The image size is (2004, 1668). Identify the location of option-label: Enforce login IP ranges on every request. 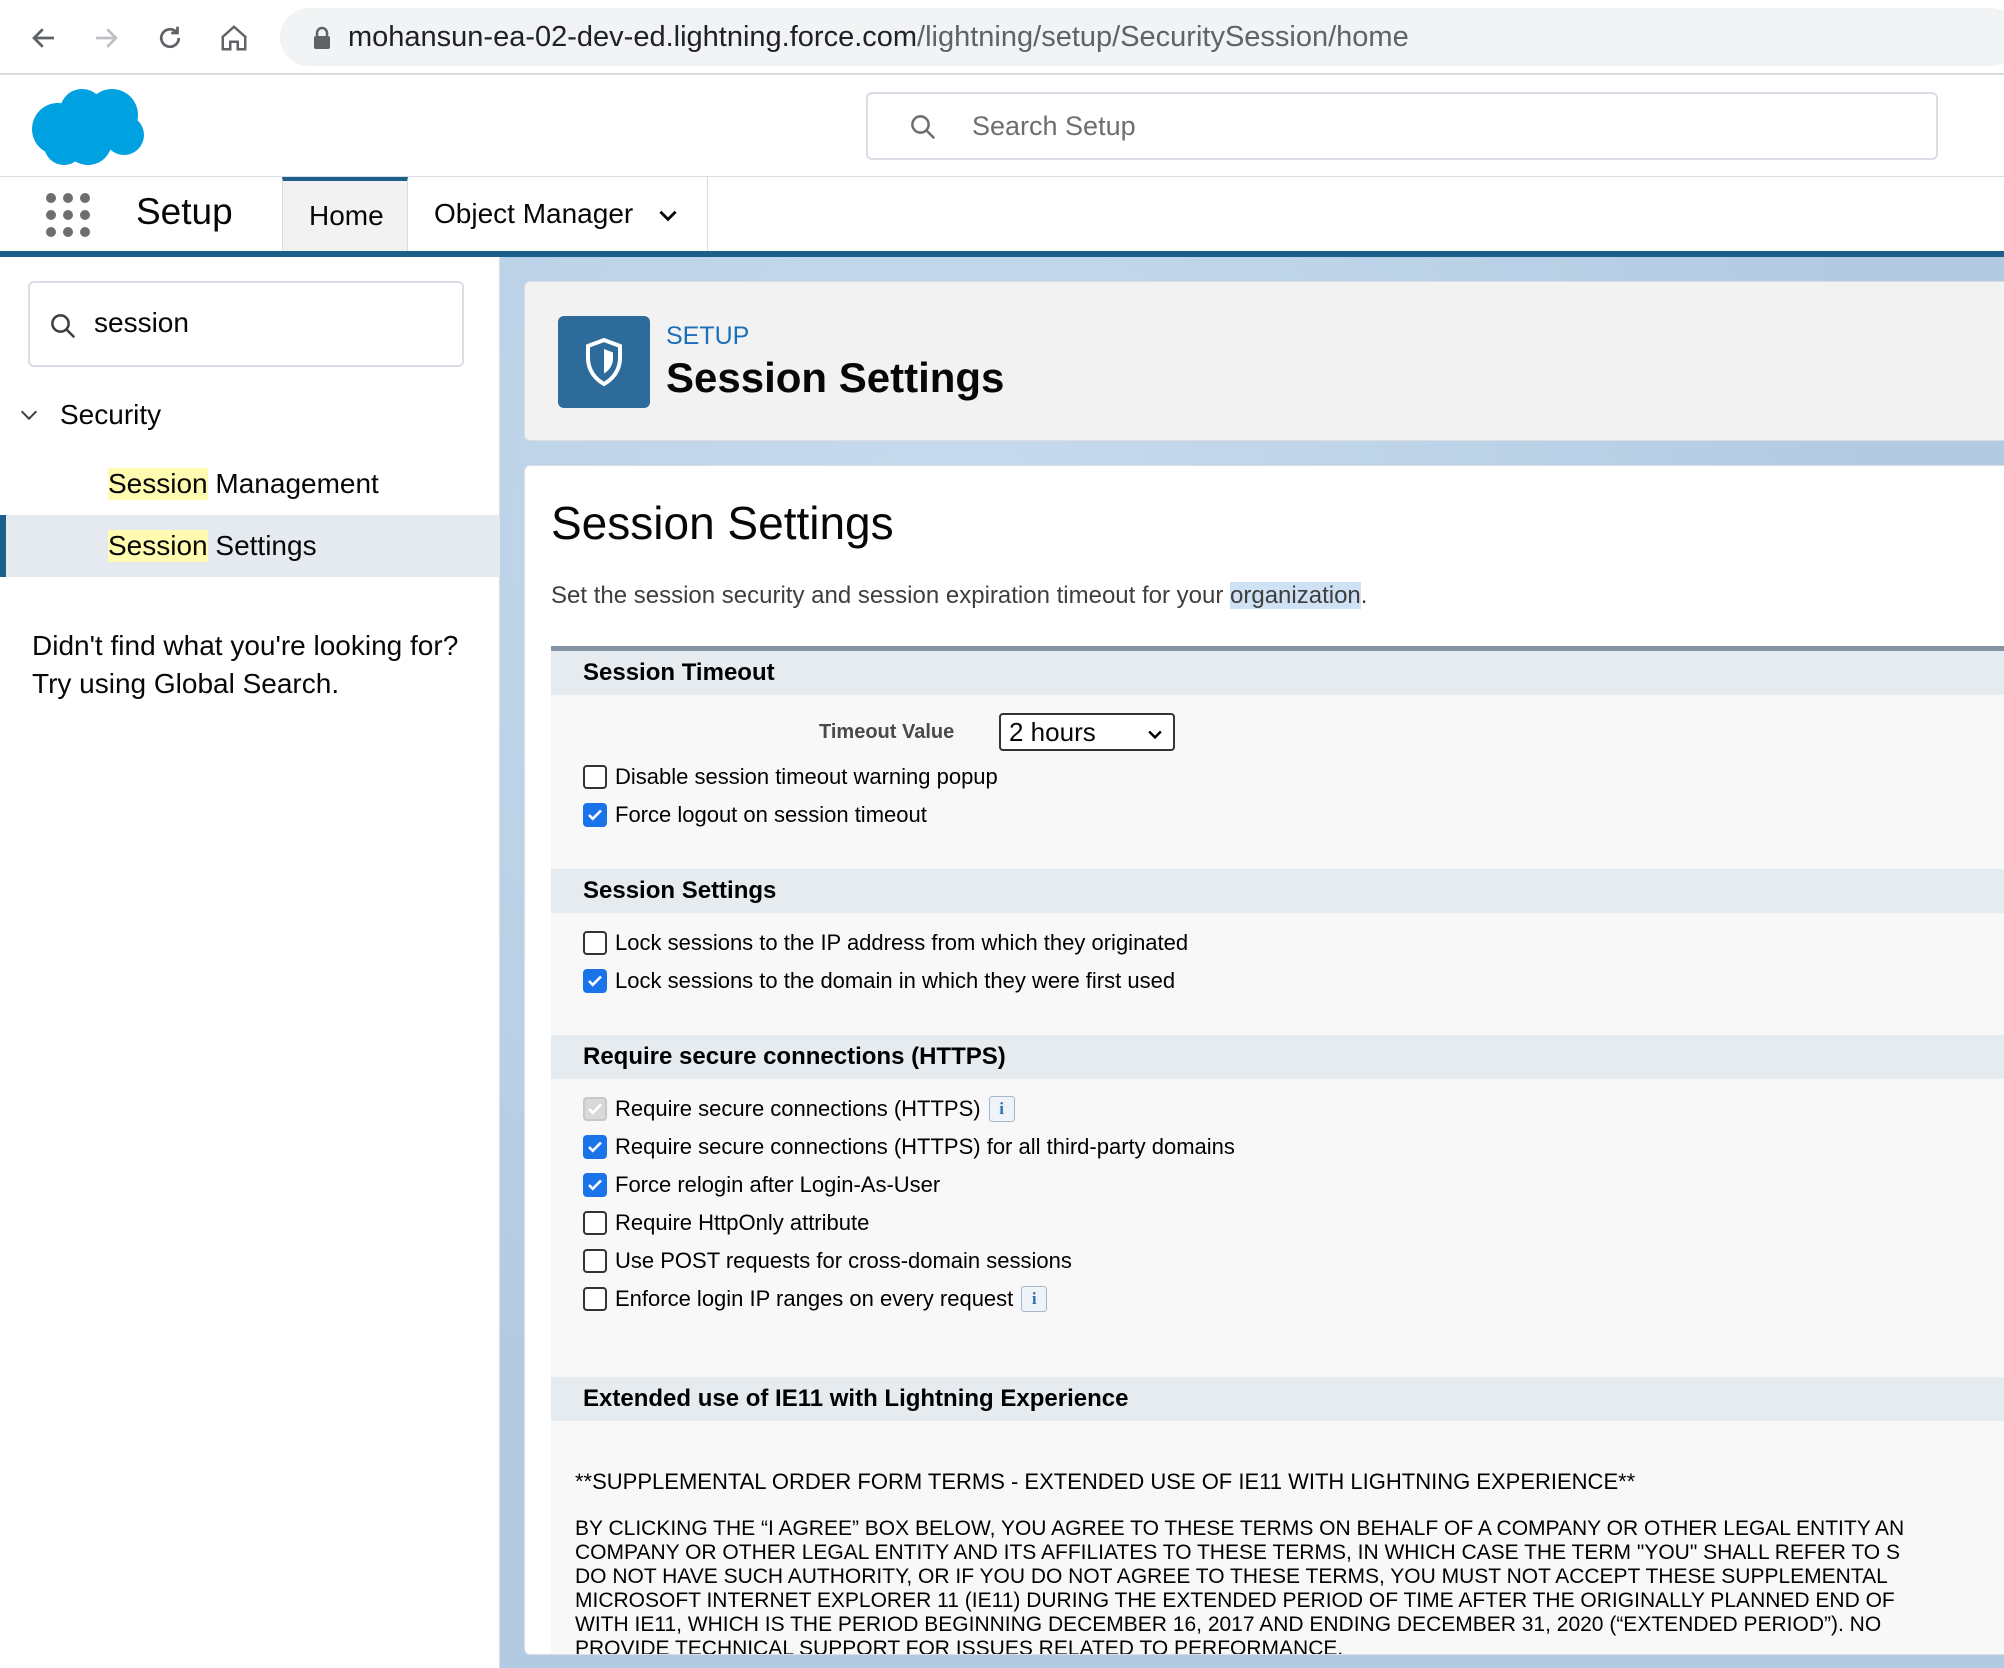
(814, 1298).